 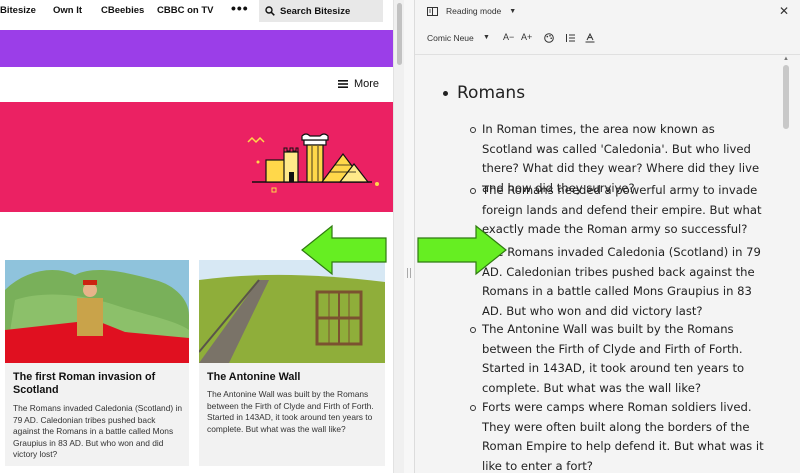 I want to click on search-icon, so click(x=270, y=11).